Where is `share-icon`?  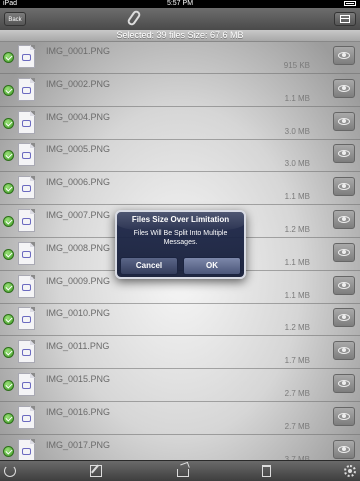
share-icon is located at coordinates (183, 473).